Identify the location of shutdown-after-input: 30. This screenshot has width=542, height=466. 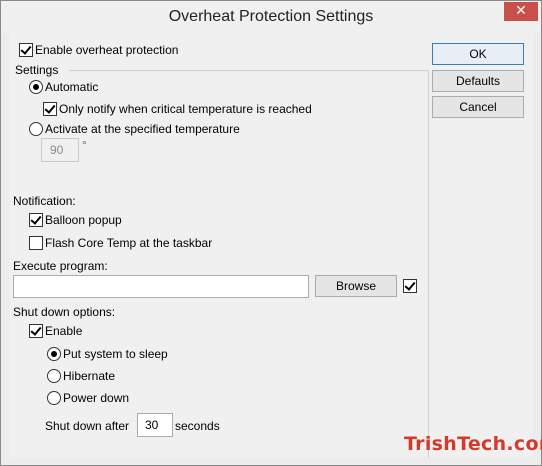
(155, 425).